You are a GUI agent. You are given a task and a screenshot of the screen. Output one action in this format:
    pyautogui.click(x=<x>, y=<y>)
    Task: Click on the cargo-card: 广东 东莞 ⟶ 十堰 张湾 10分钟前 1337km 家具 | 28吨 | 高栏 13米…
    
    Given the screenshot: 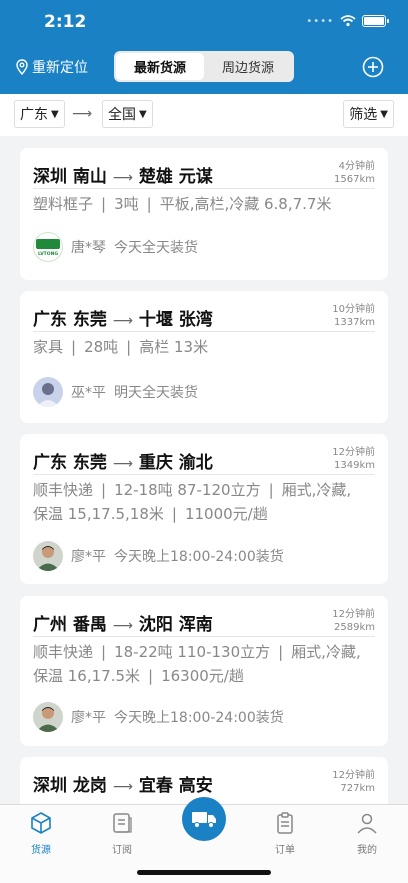 What is the action you would take?
    pyautogui.click(x=204, y=357)
    